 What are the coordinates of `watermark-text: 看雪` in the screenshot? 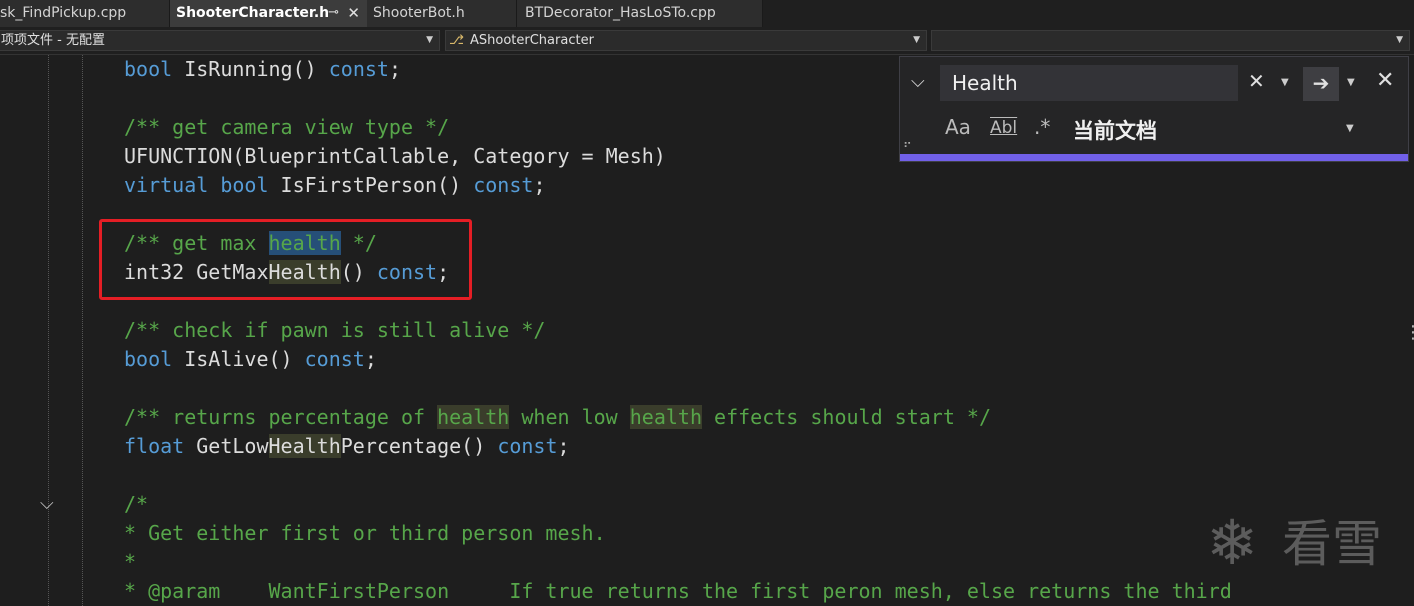 It's located at (1332, 544).